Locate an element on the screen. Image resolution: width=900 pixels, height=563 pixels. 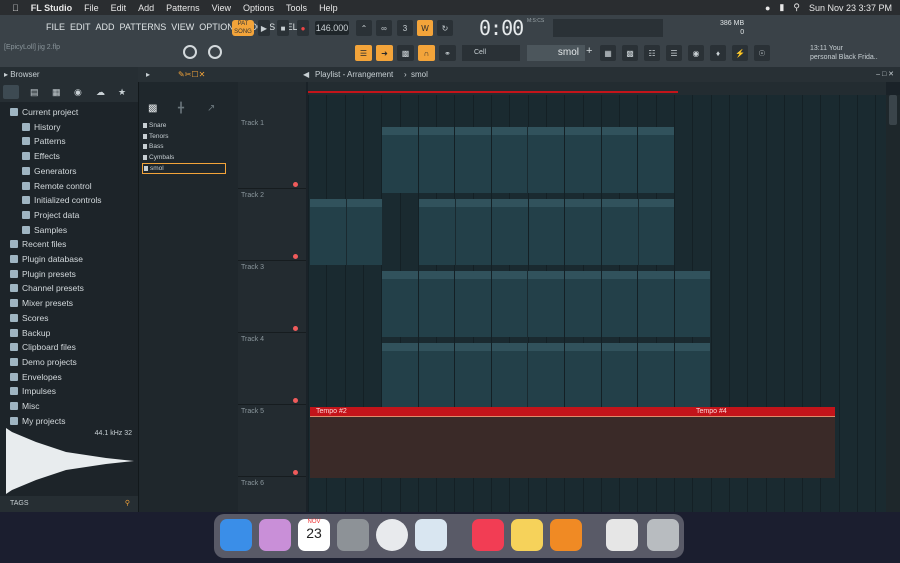
browser-item: Backup is located at coordinates (30, 333).